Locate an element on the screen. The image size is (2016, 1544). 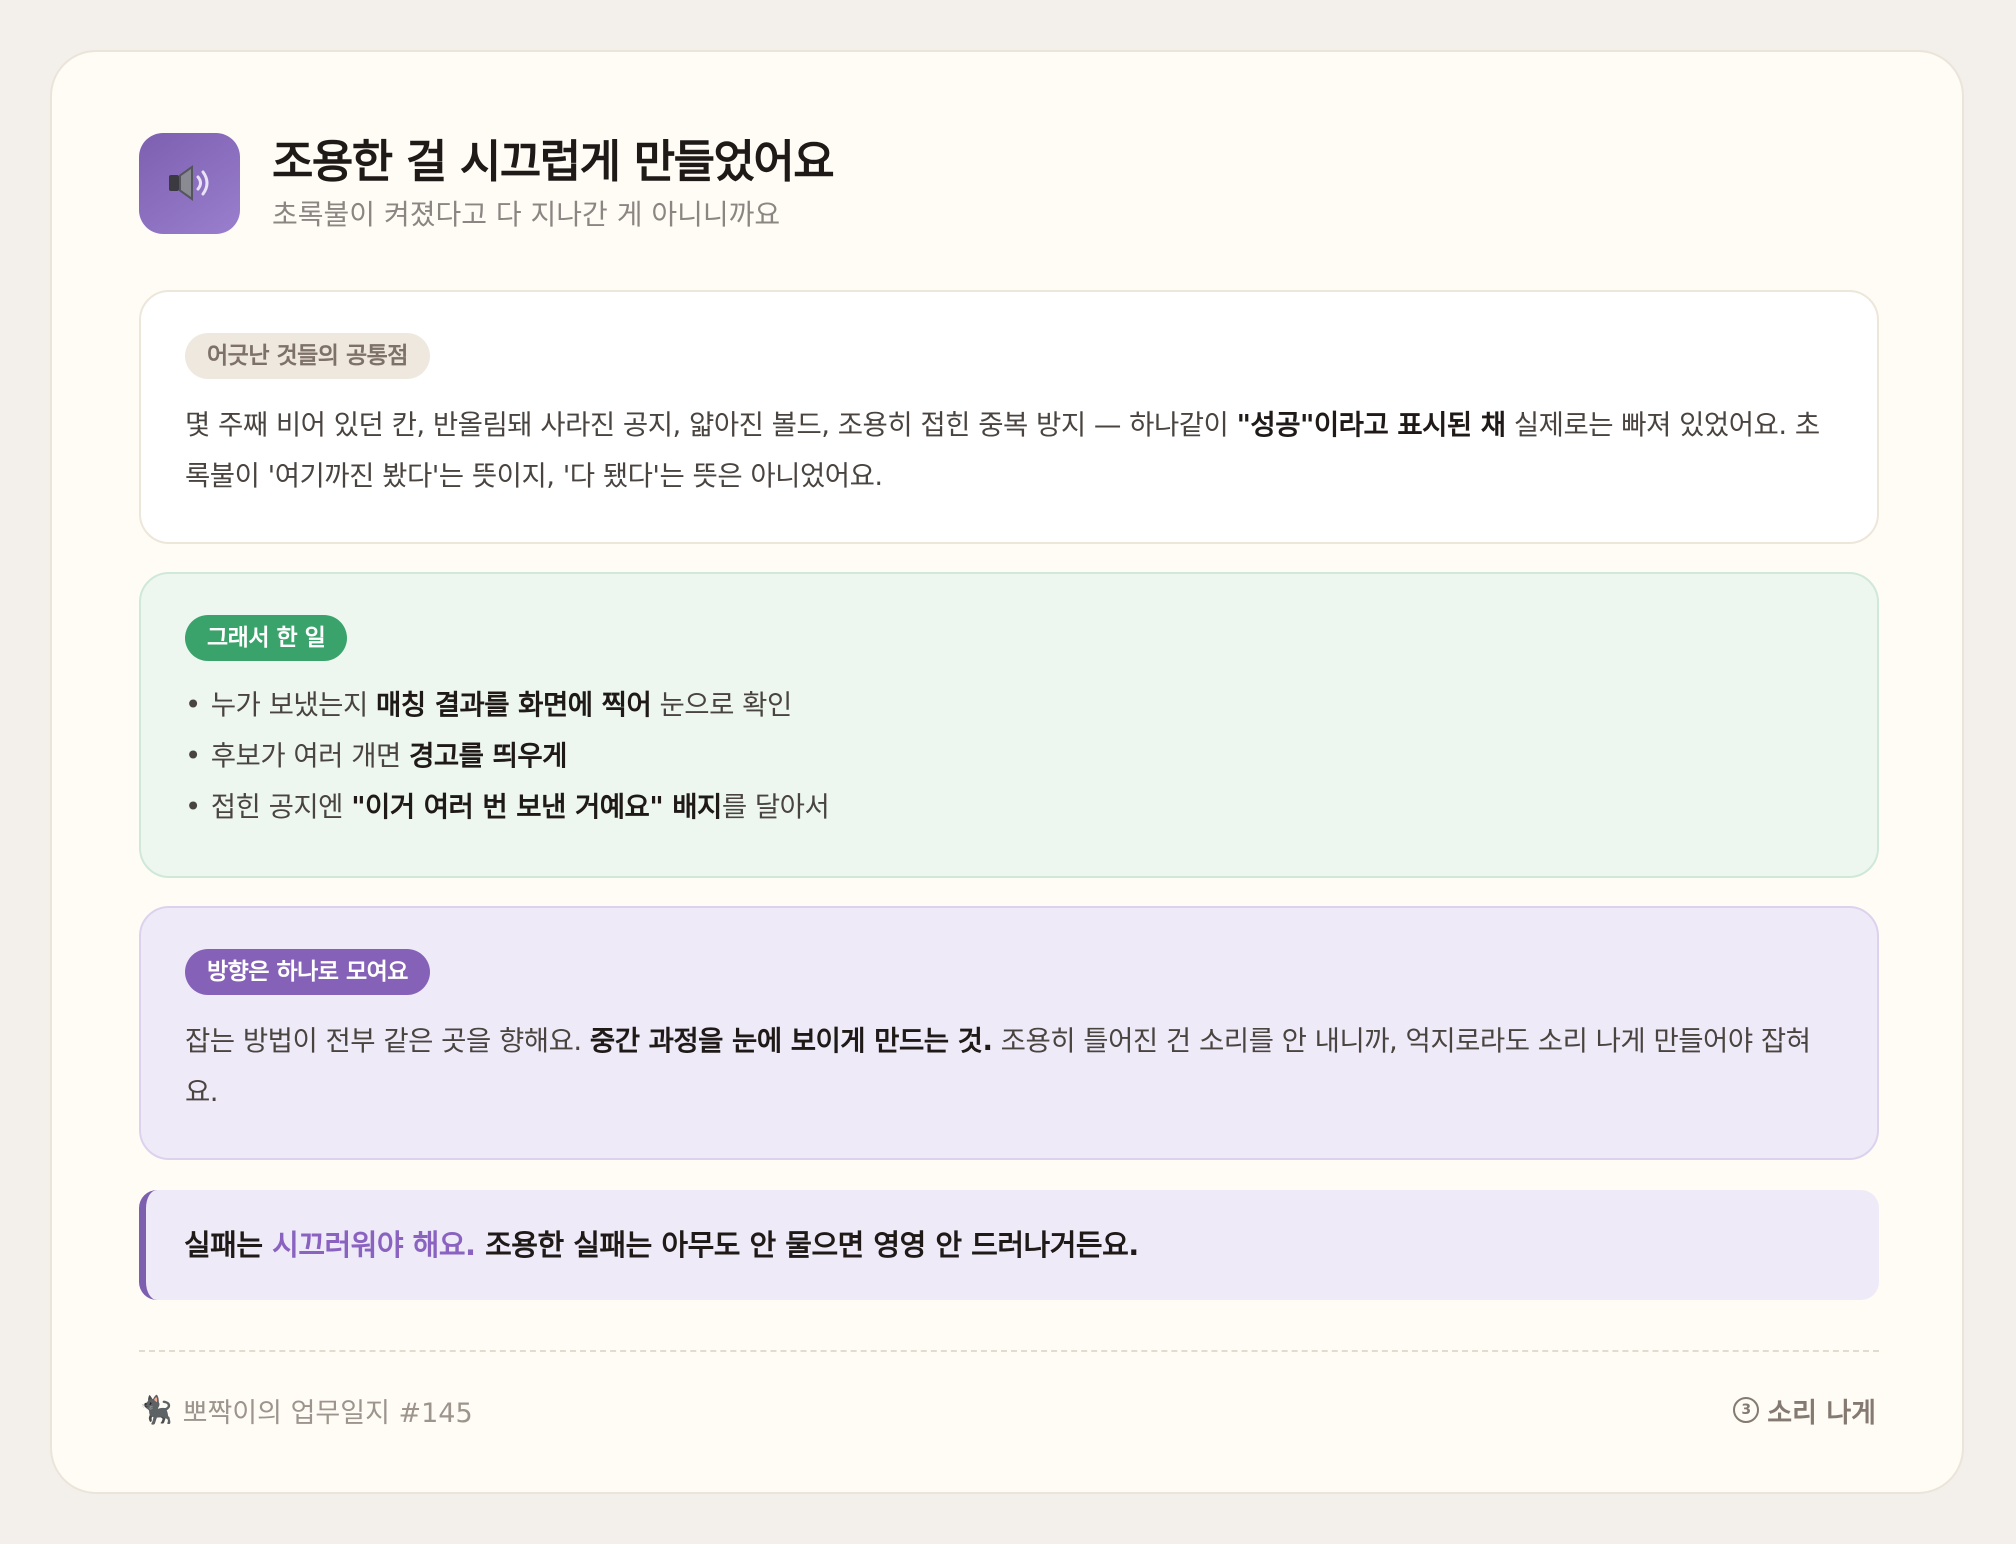
page-title: 조용한 걸 시끄럽게 만들었어요 is located at coordinates (553, 161).